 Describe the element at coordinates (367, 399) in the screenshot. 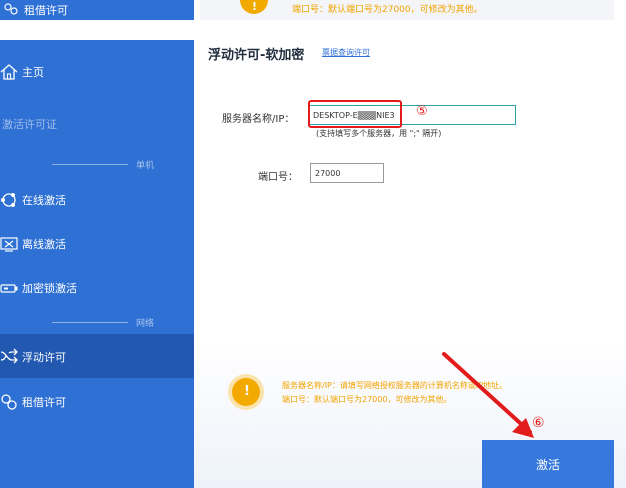

I see `notice-line-2: 端口号：默认端口号为27000，可修改为其他。` at that location.